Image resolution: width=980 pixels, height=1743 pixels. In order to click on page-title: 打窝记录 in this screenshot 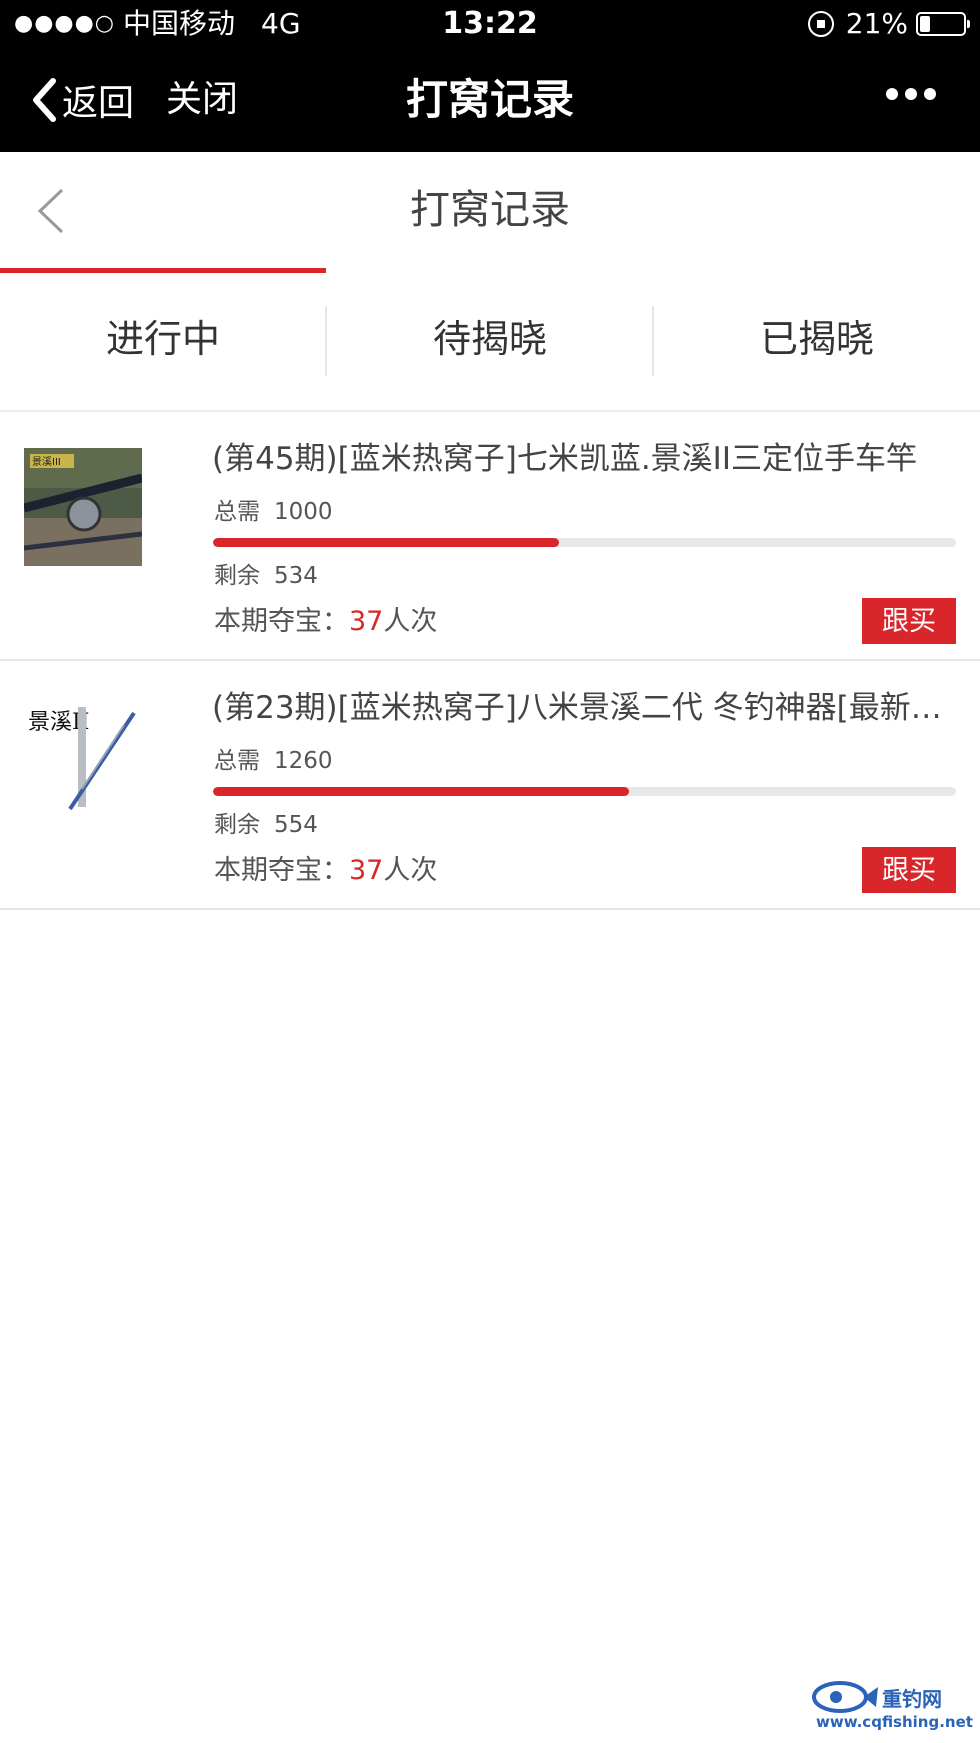, I will do `click(490, 210)`.